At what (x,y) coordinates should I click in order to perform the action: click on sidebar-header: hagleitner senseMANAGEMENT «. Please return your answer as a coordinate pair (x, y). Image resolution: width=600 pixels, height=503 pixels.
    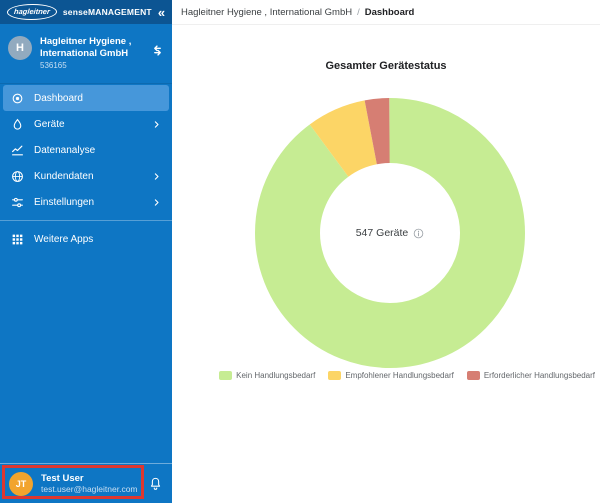
    Looking at the image, I should click on (86, 12).